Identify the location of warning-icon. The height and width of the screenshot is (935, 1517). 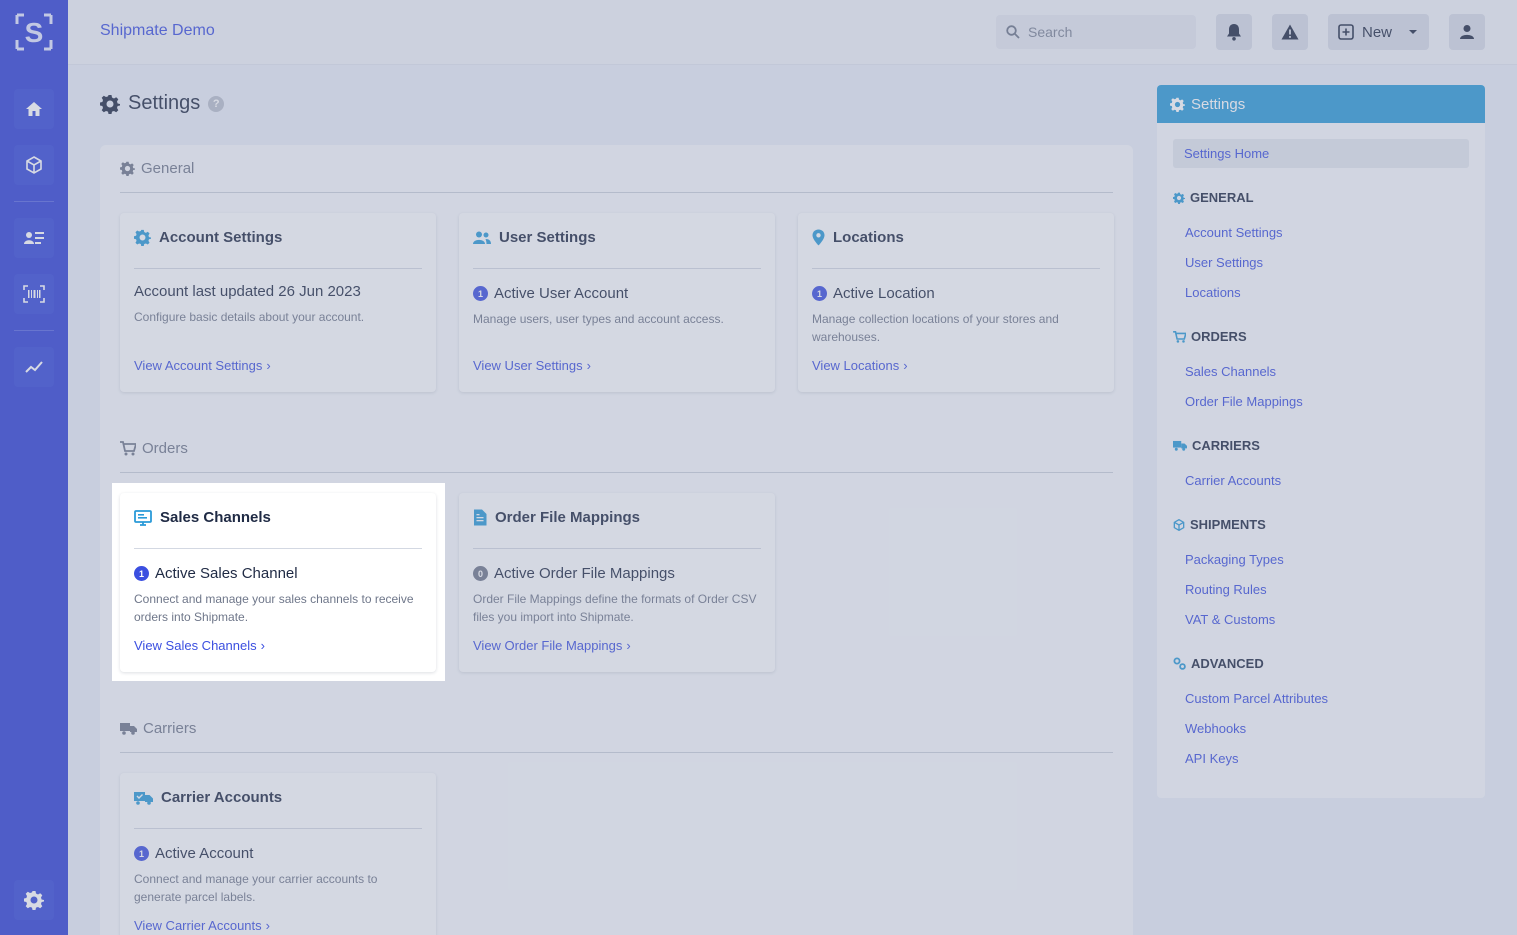
(1290, 32).